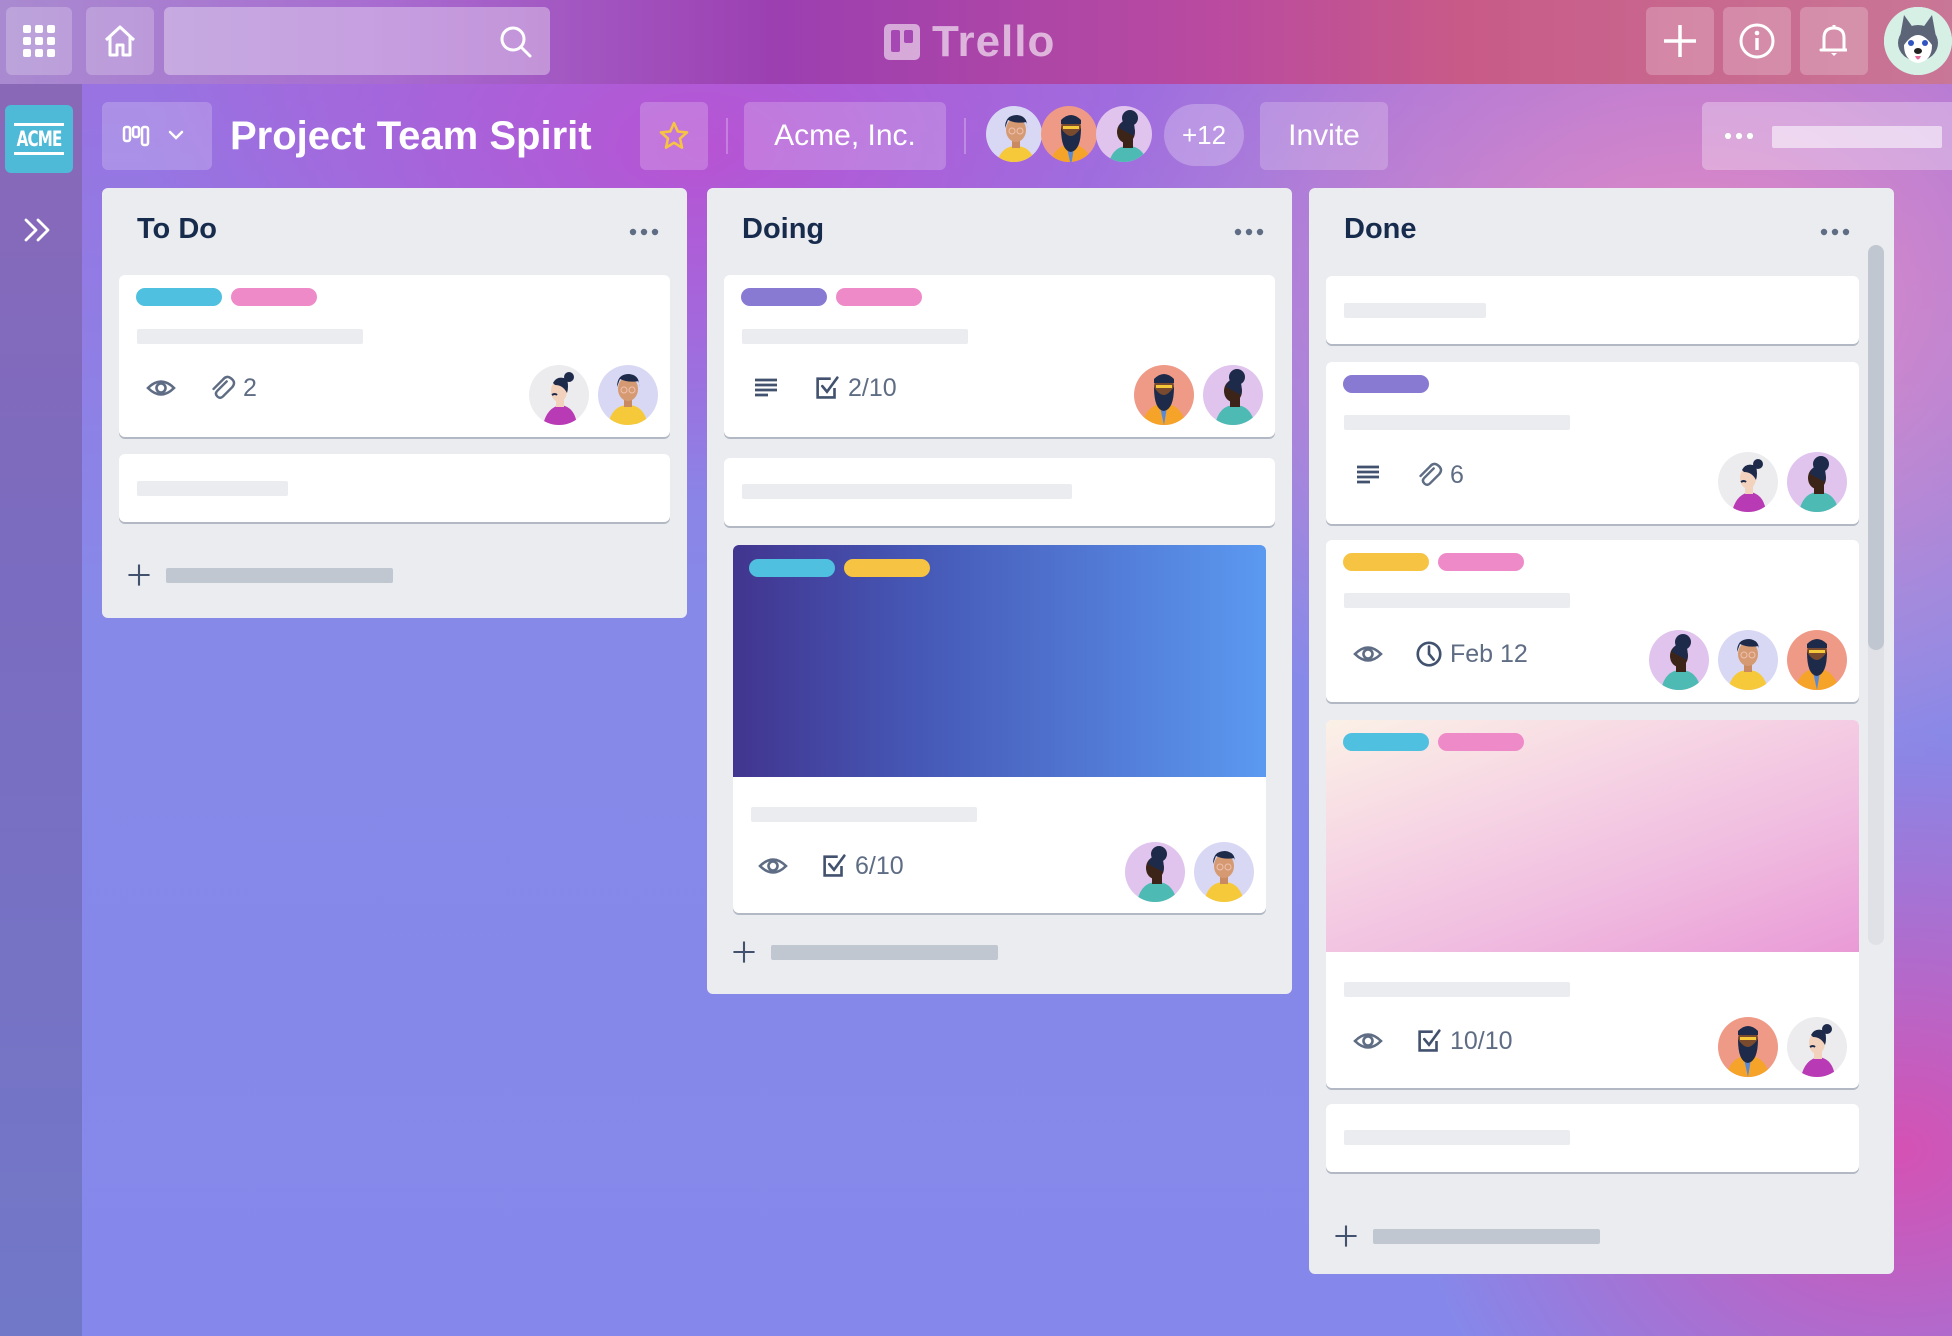  What do you see at coordinates (783, 229) in the screenshot?
I see `list-title: Doing` at bounding box center [783, 229].